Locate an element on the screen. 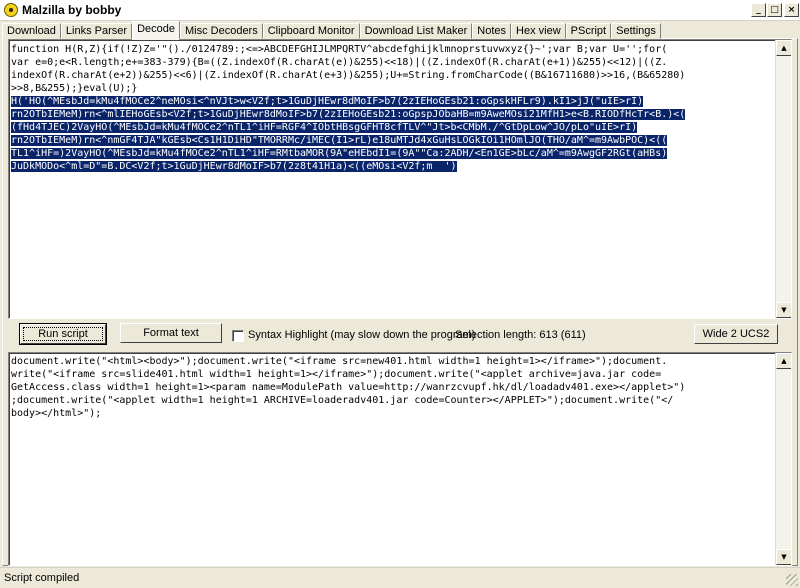 This screenshot has width=800, height=588. close-button: × is located at coordinates (791, 10).